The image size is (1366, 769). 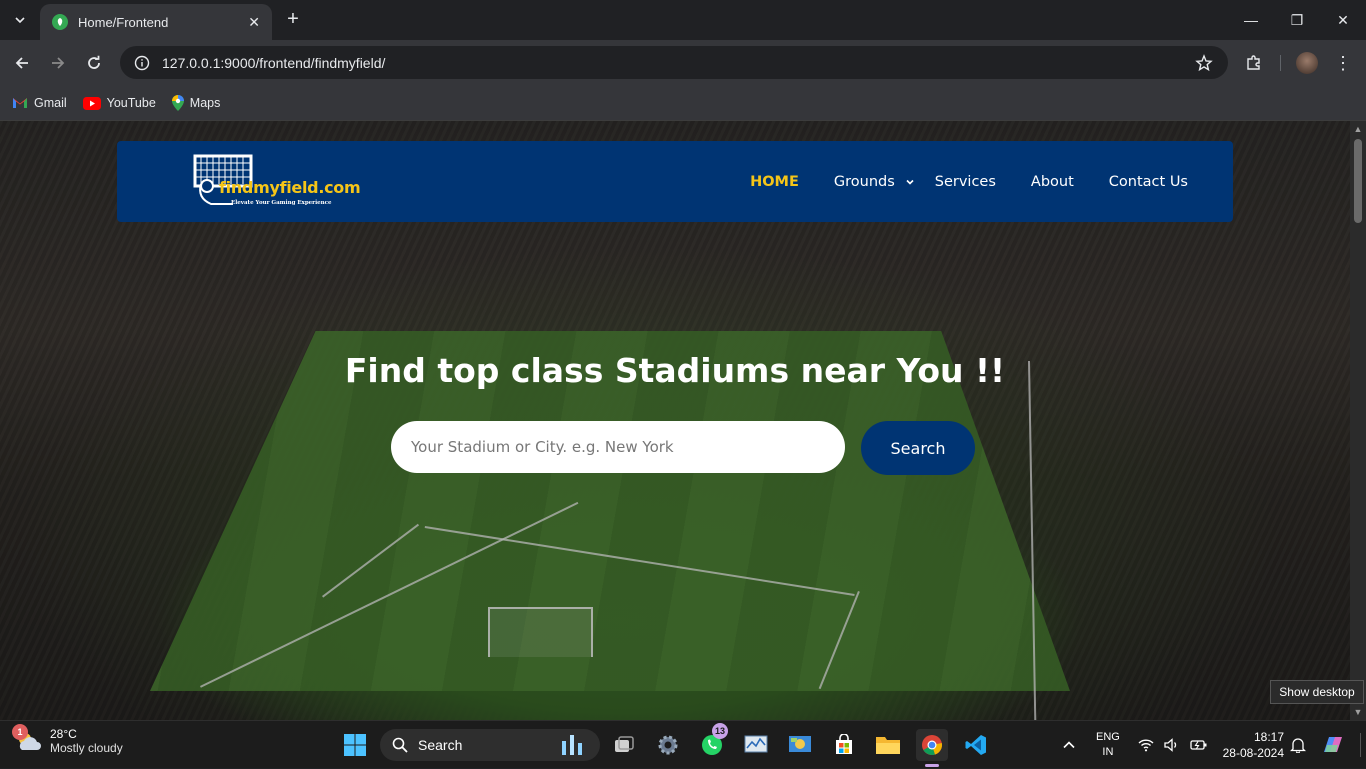 What do you see at coordinates (1253, 753) in the screenshot?
I see `date-text: 28-08-2024` at bounding box center [1253, 753].